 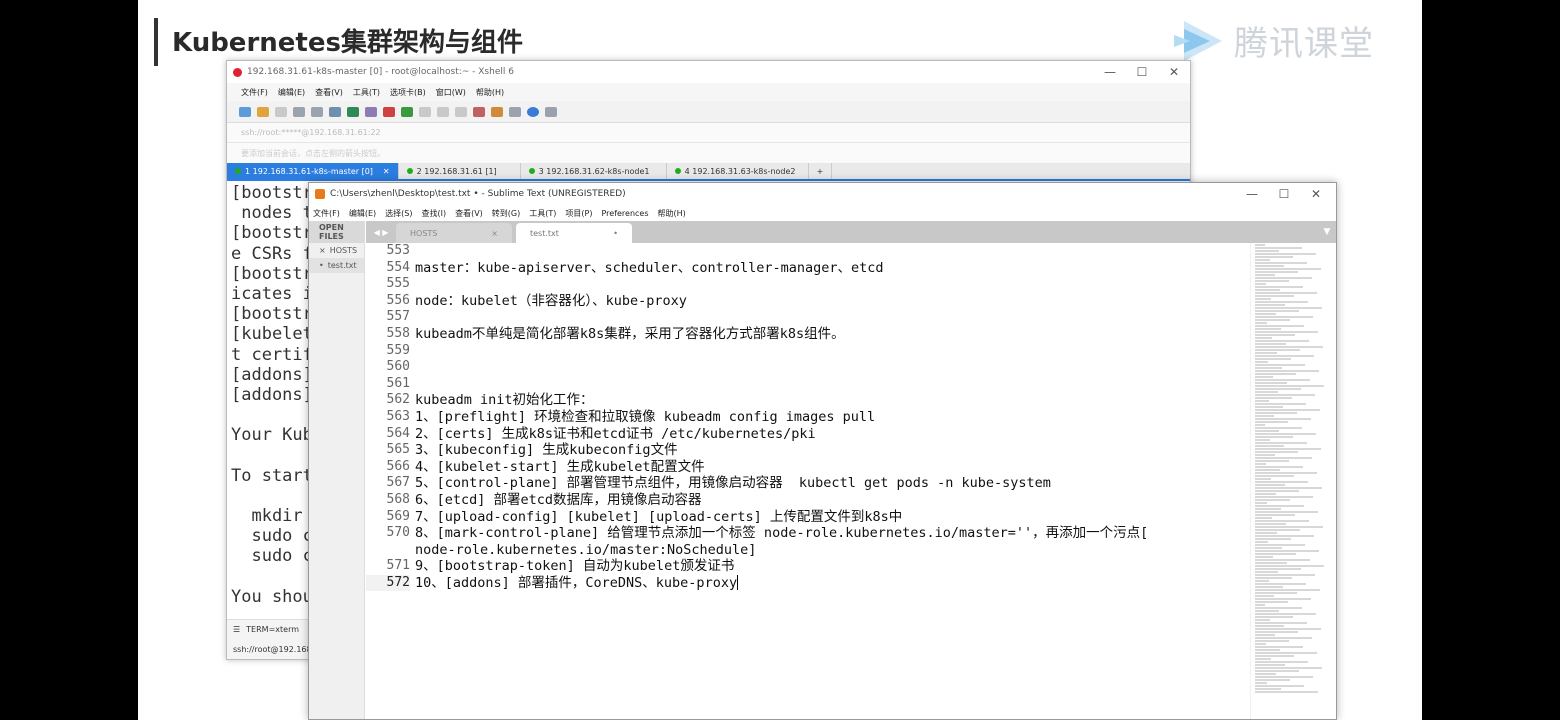 I want to click on open-file-test: • test.txt, so click(x=336, y=265).